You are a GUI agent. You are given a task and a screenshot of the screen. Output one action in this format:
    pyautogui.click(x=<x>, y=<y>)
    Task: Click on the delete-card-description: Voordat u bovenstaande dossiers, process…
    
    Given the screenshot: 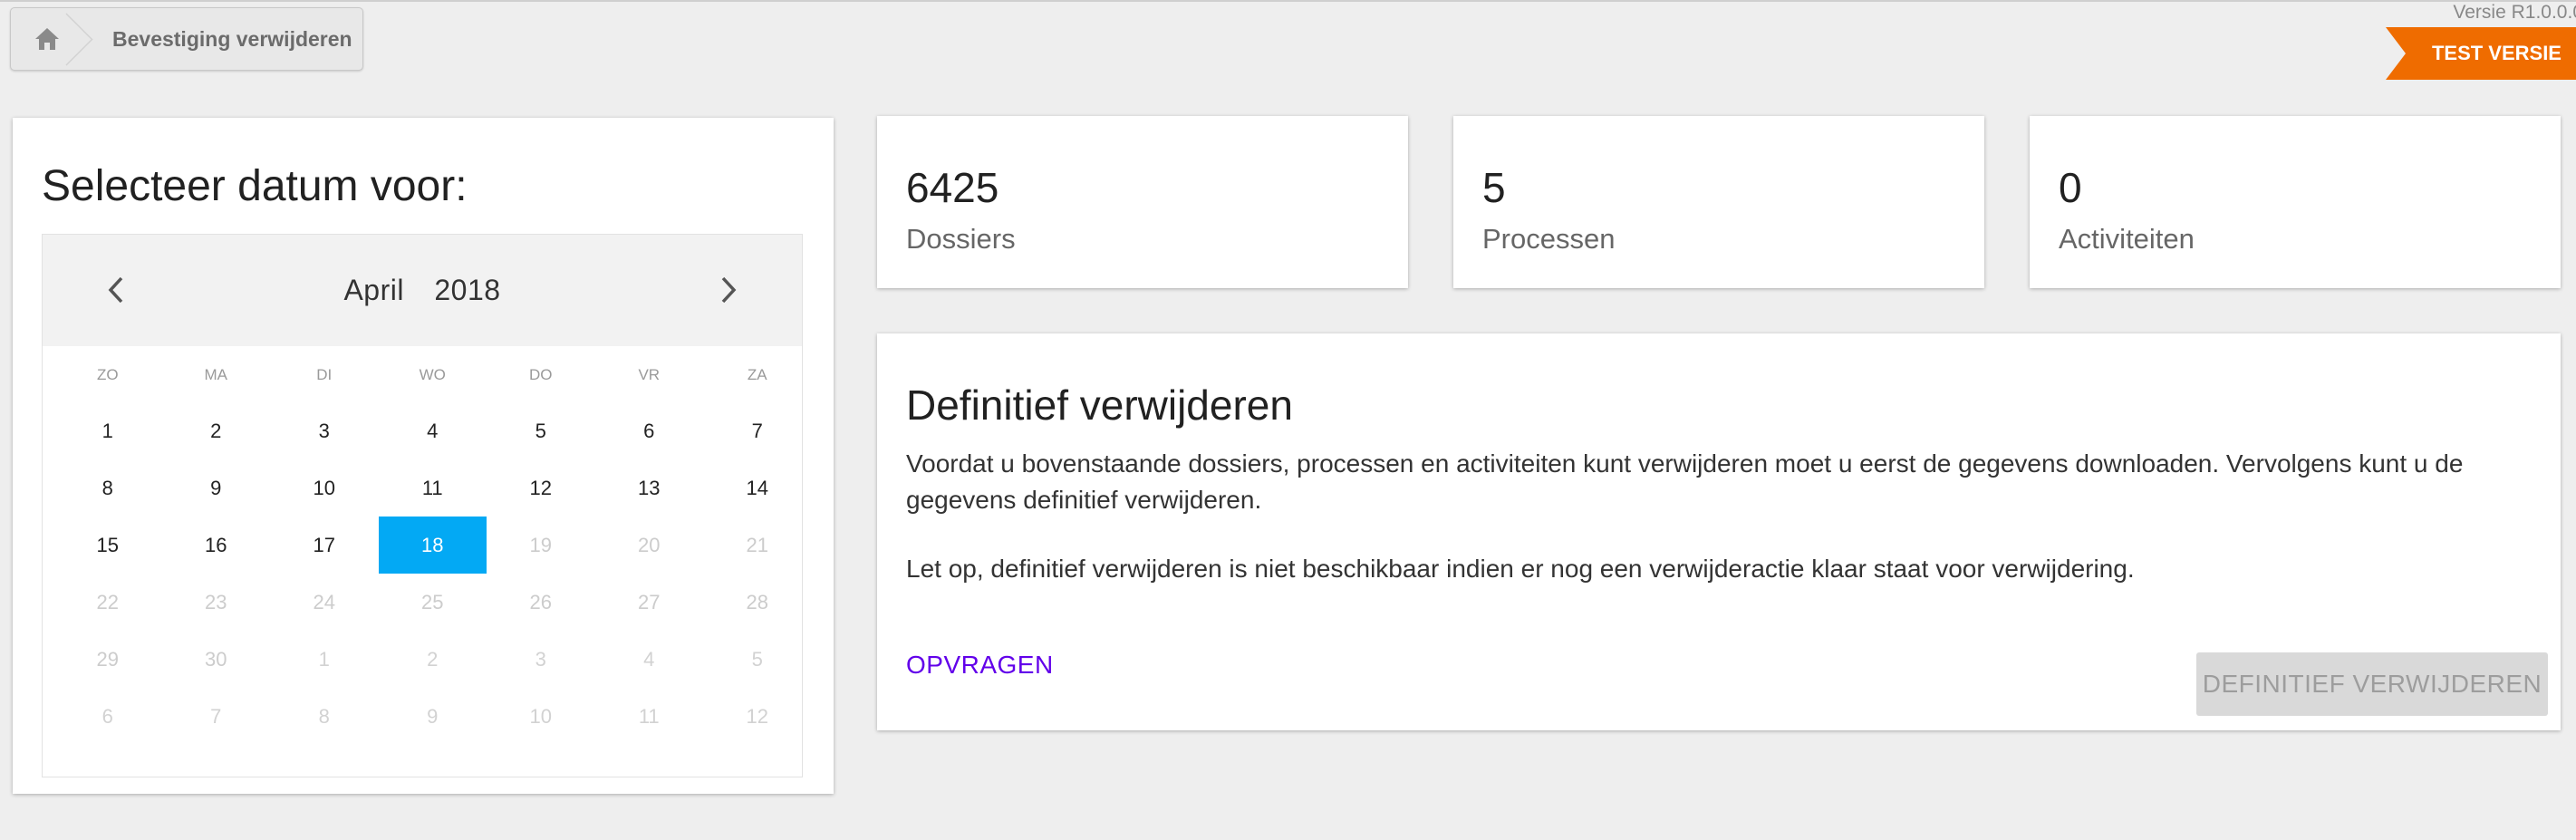 What is the action you would take?
    pyautogui.click(x=1685, y=482)
    